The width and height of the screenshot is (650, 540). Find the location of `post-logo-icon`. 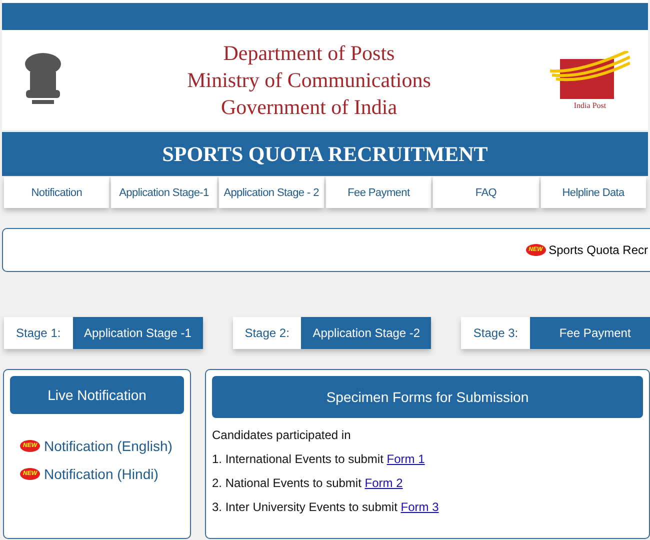

post-logo-icon is located at coordinates (590, 75).